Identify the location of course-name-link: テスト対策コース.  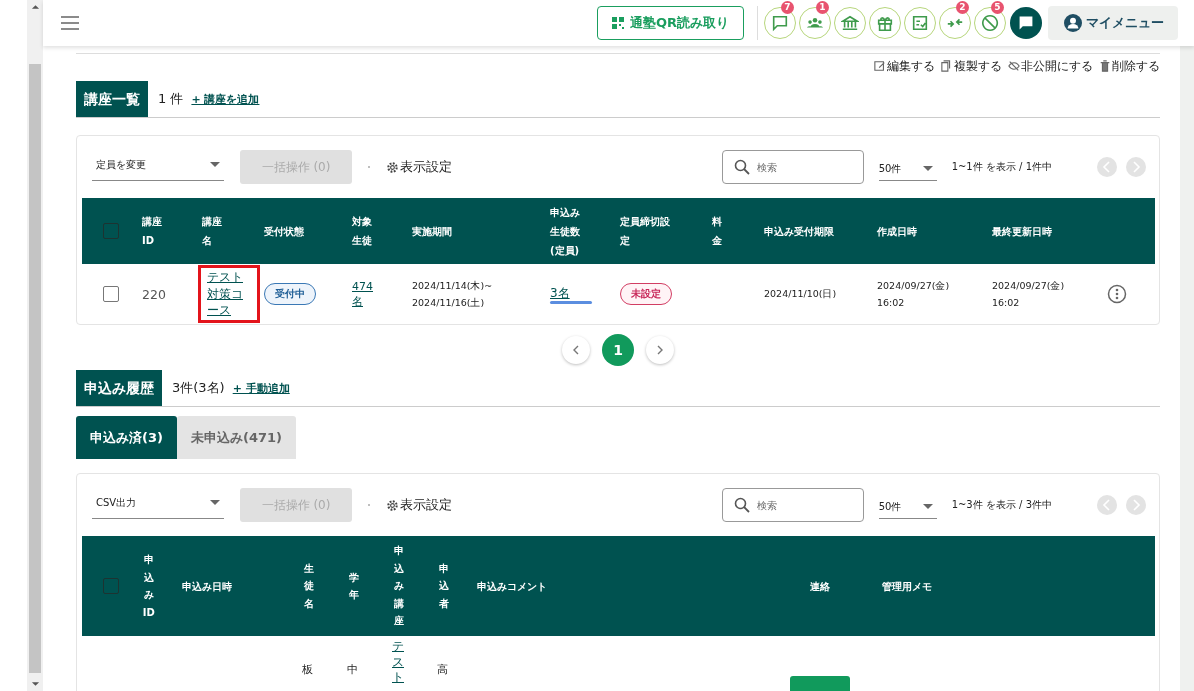
(226, 294).